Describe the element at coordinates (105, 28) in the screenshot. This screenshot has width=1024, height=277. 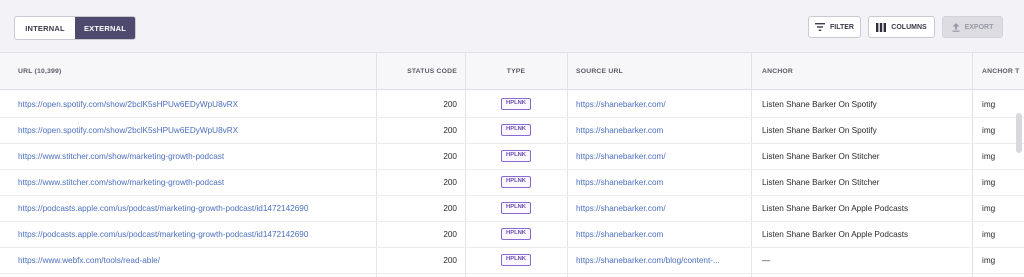
I see `tab-external: EXTERNAL` at that location.